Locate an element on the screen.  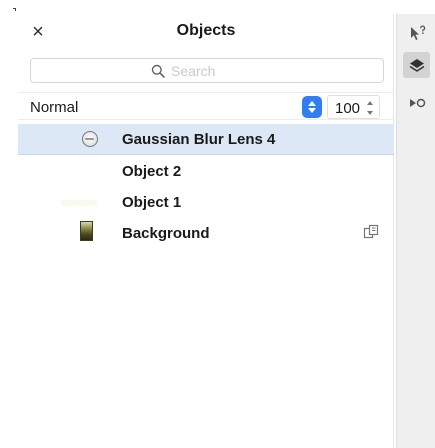
opacity-value: 100 is located at coordinates (347, 108).